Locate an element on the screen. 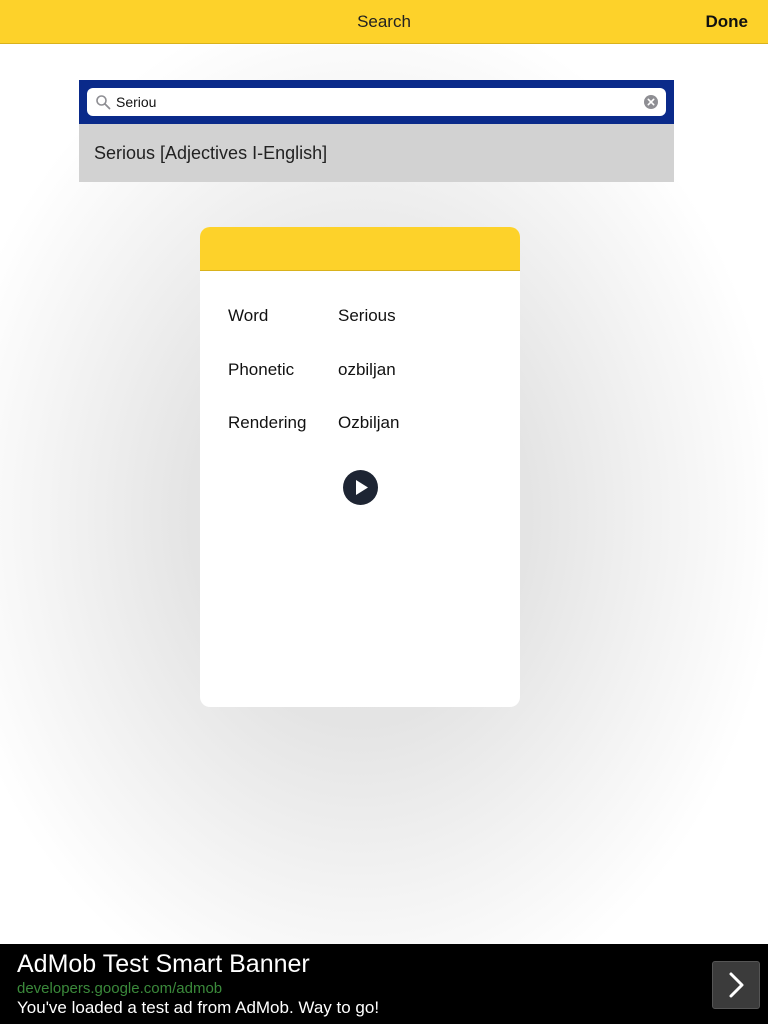 This screenshot has height=1024, width=768. search-icon is located at coordinates (103, 102).